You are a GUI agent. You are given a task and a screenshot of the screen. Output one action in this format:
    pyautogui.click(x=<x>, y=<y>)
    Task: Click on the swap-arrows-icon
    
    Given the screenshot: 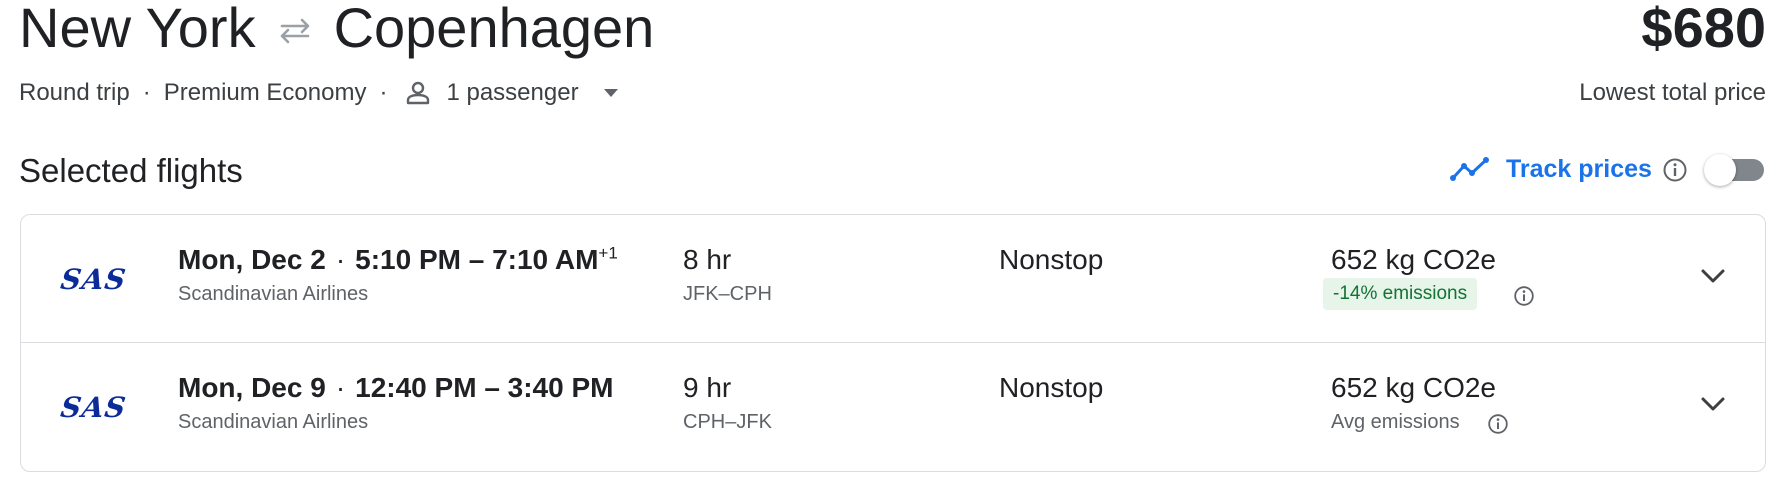 What is the action you would take?
    pyautogui.click(x=294, y=31)
    